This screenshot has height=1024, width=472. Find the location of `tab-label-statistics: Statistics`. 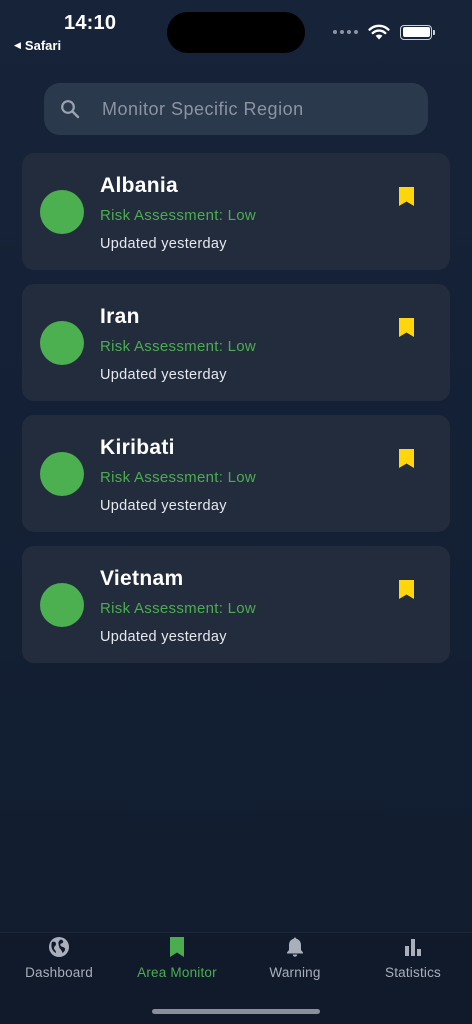

tab-label-statistics: Statistics is located at coordinates (412, 972).